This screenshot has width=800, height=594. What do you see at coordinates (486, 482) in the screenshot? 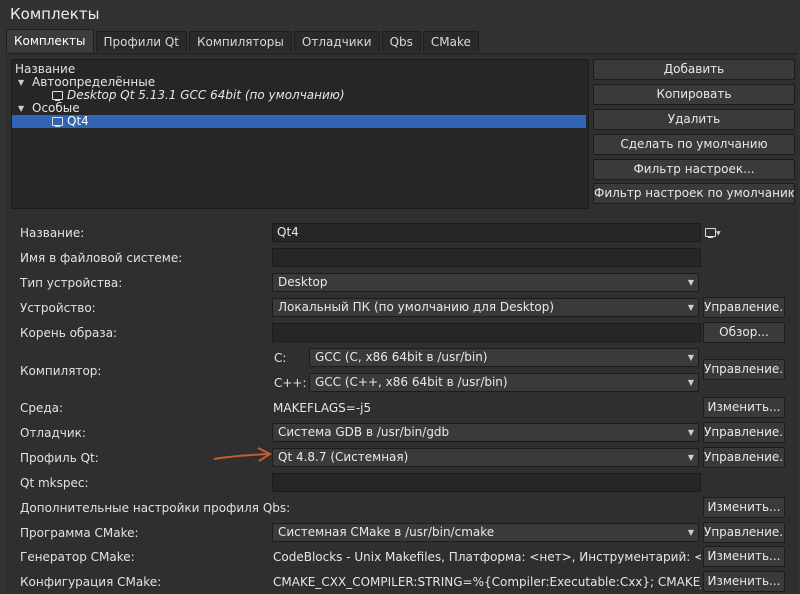
I see `mkspec-field` at bounding box center [486, 482].